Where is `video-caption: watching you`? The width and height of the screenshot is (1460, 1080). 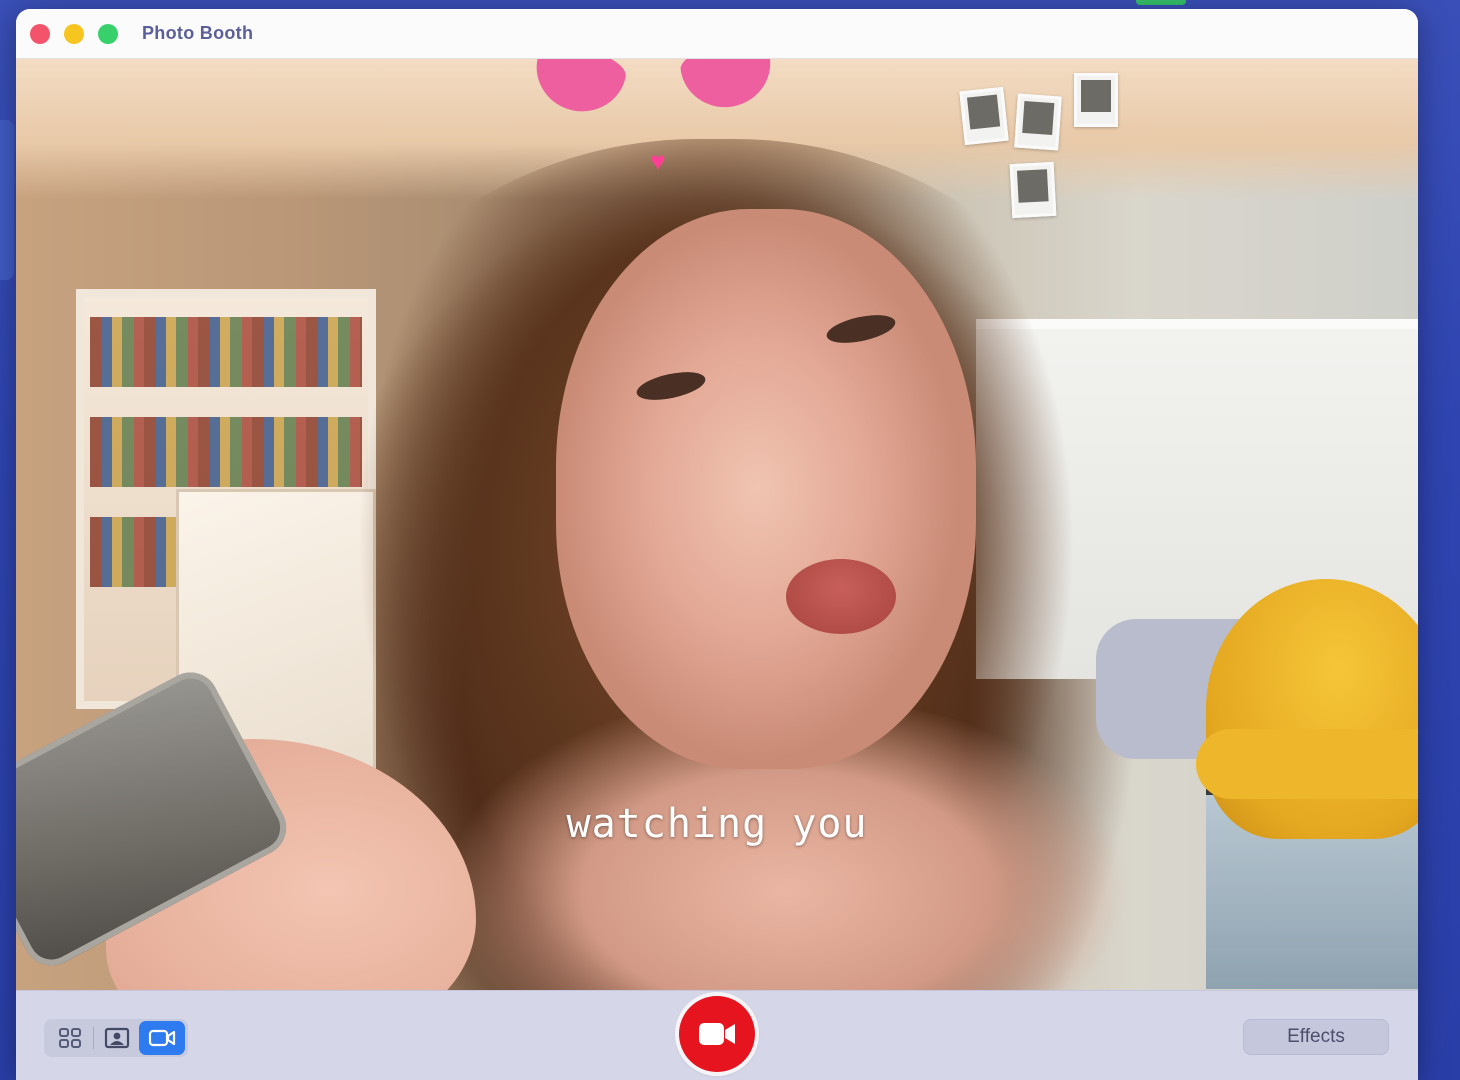
video-caption: watching you is located at coordinates (717, 824).